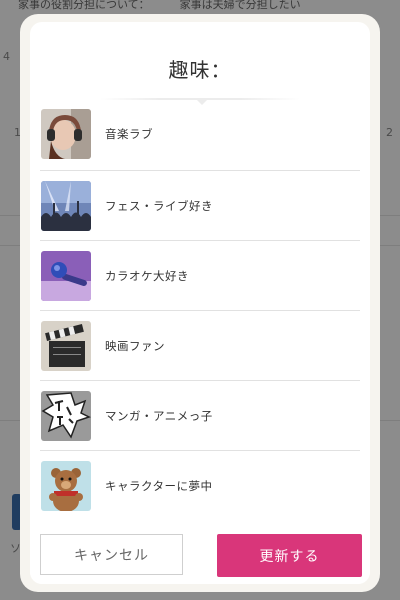  Describe the element at coordinates (200, 551) in the screenshot. I see `modal-footer: キャンセル 更新する` at that location.